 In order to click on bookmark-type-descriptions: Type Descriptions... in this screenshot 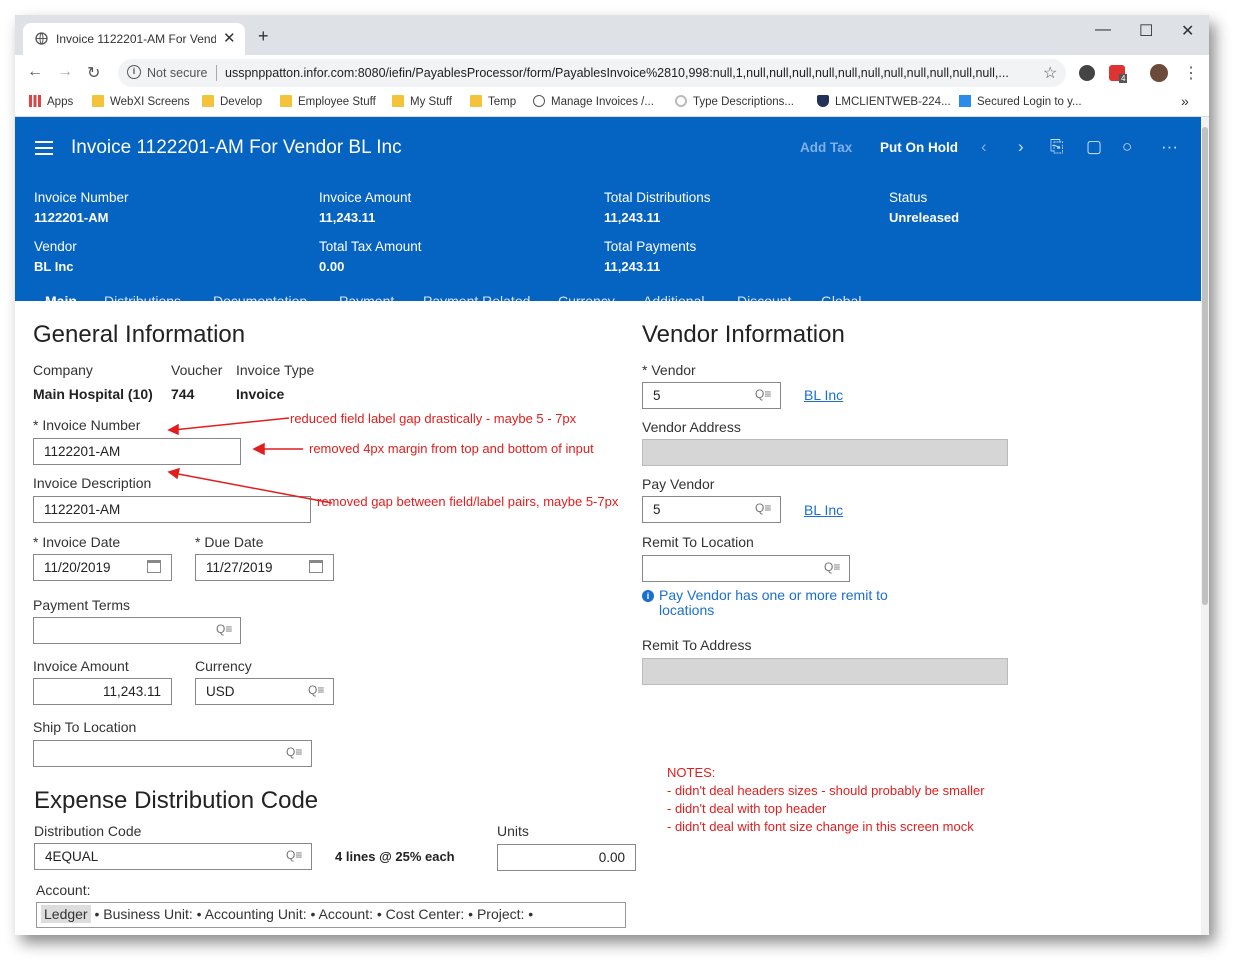, I will do `click(734, 101)`.